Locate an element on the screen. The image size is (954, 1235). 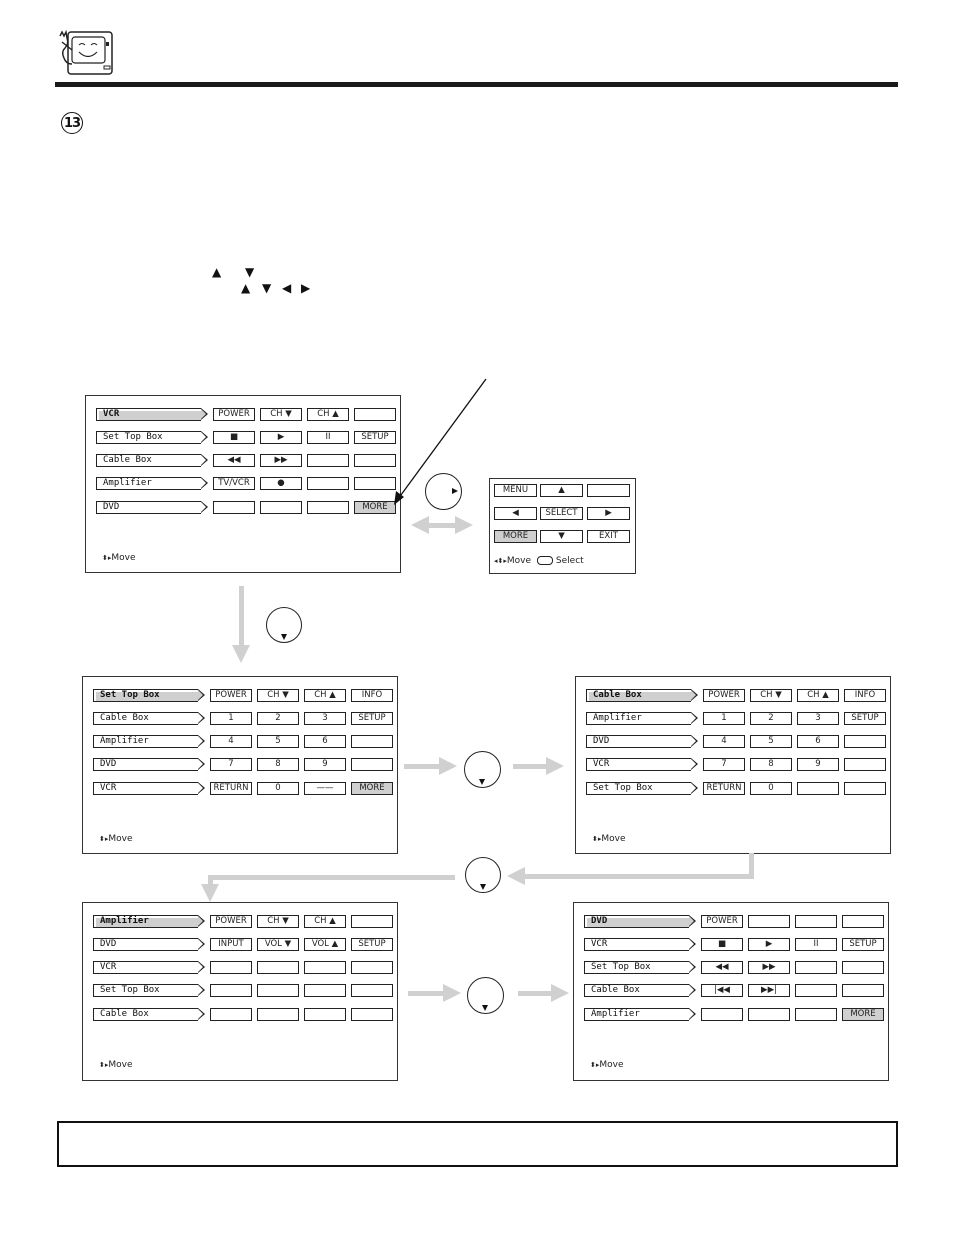
dash-button: —— is located at coordinates (325, 788).